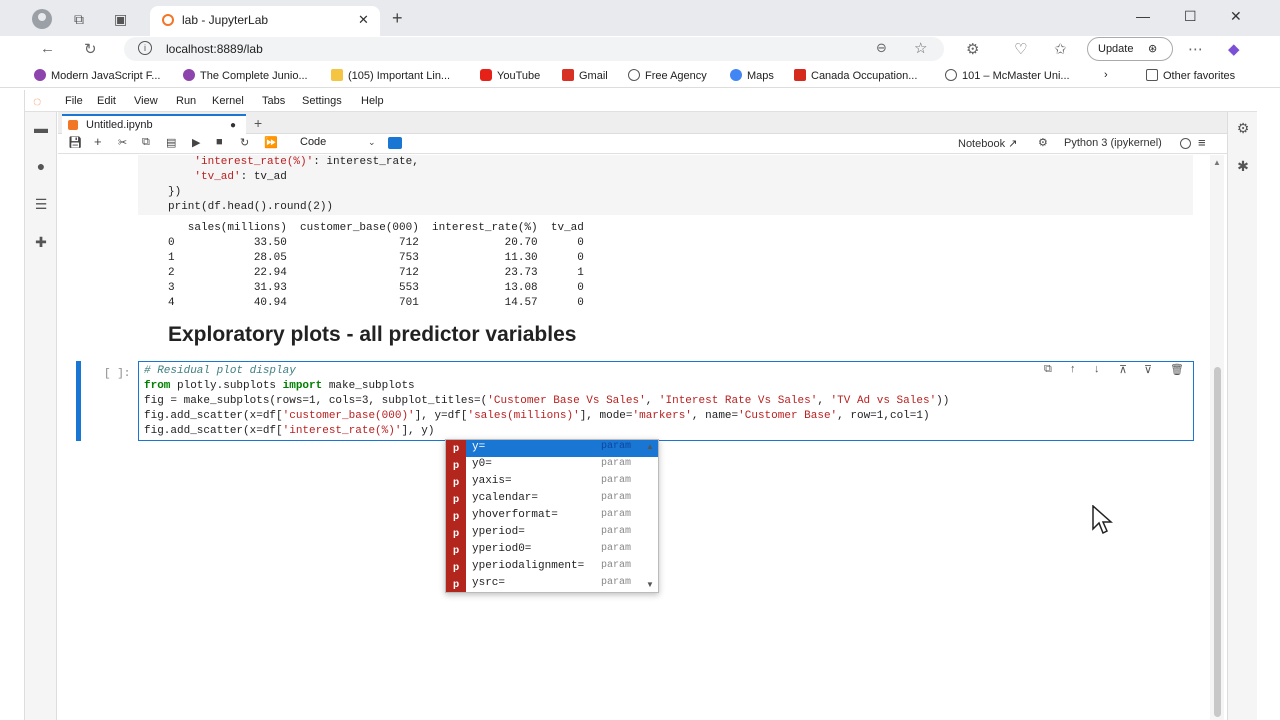 This screenshot has width=1280, height=720. I want to click on new-tab-icon: +, so click(397, 18).